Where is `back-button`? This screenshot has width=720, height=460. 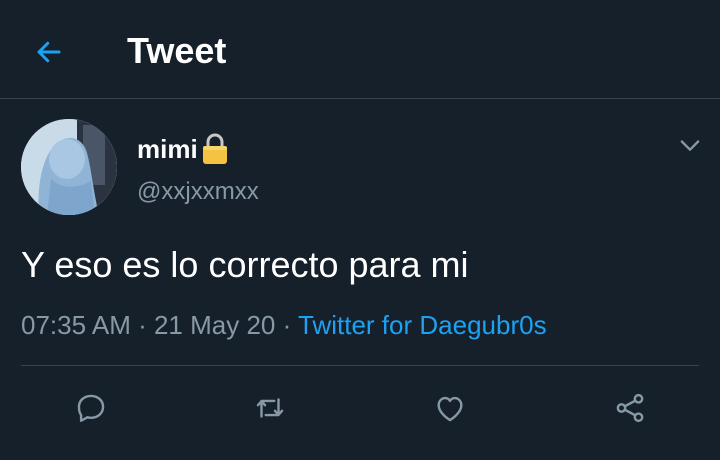 back-button is located at coordinates (49, 52).